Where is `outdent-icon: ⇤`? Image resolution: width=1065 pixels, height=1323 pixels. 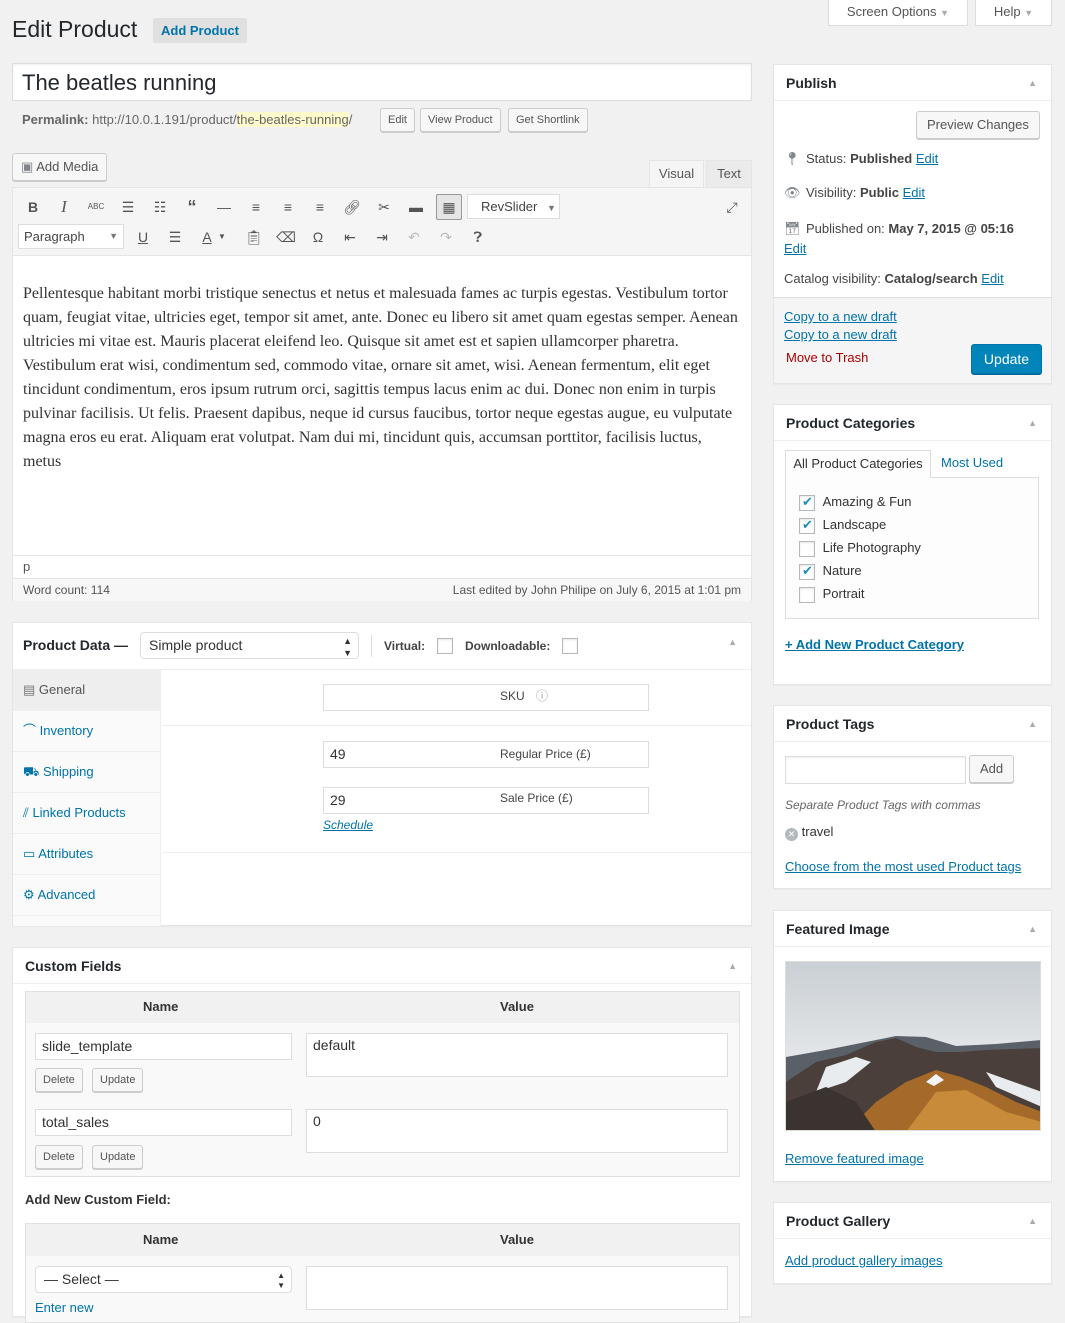
outdent-icon: ⇤ is located at coordinates (350, 237).